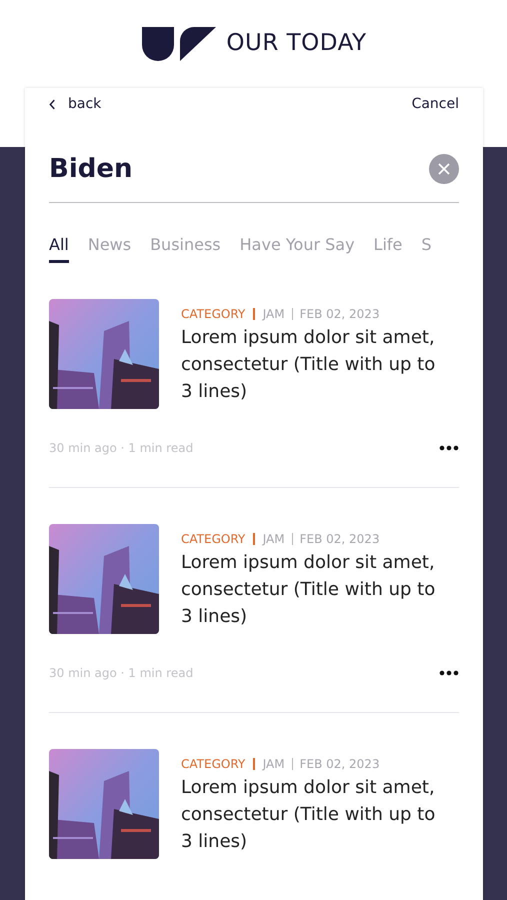 This screenshot has width=507, height=900. I want to click on brand-name: OUR TODAY, so click(296, 43).